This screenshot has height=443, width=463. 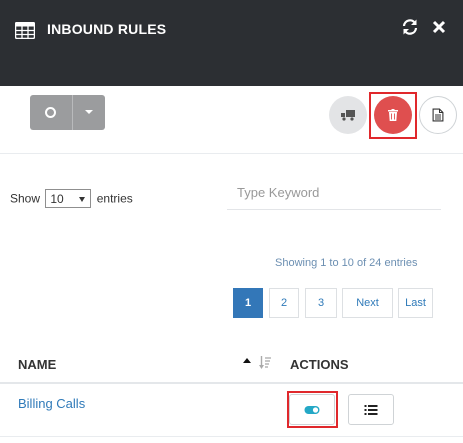 I want to click on sort-up-icon, so click(x=247, y=360).